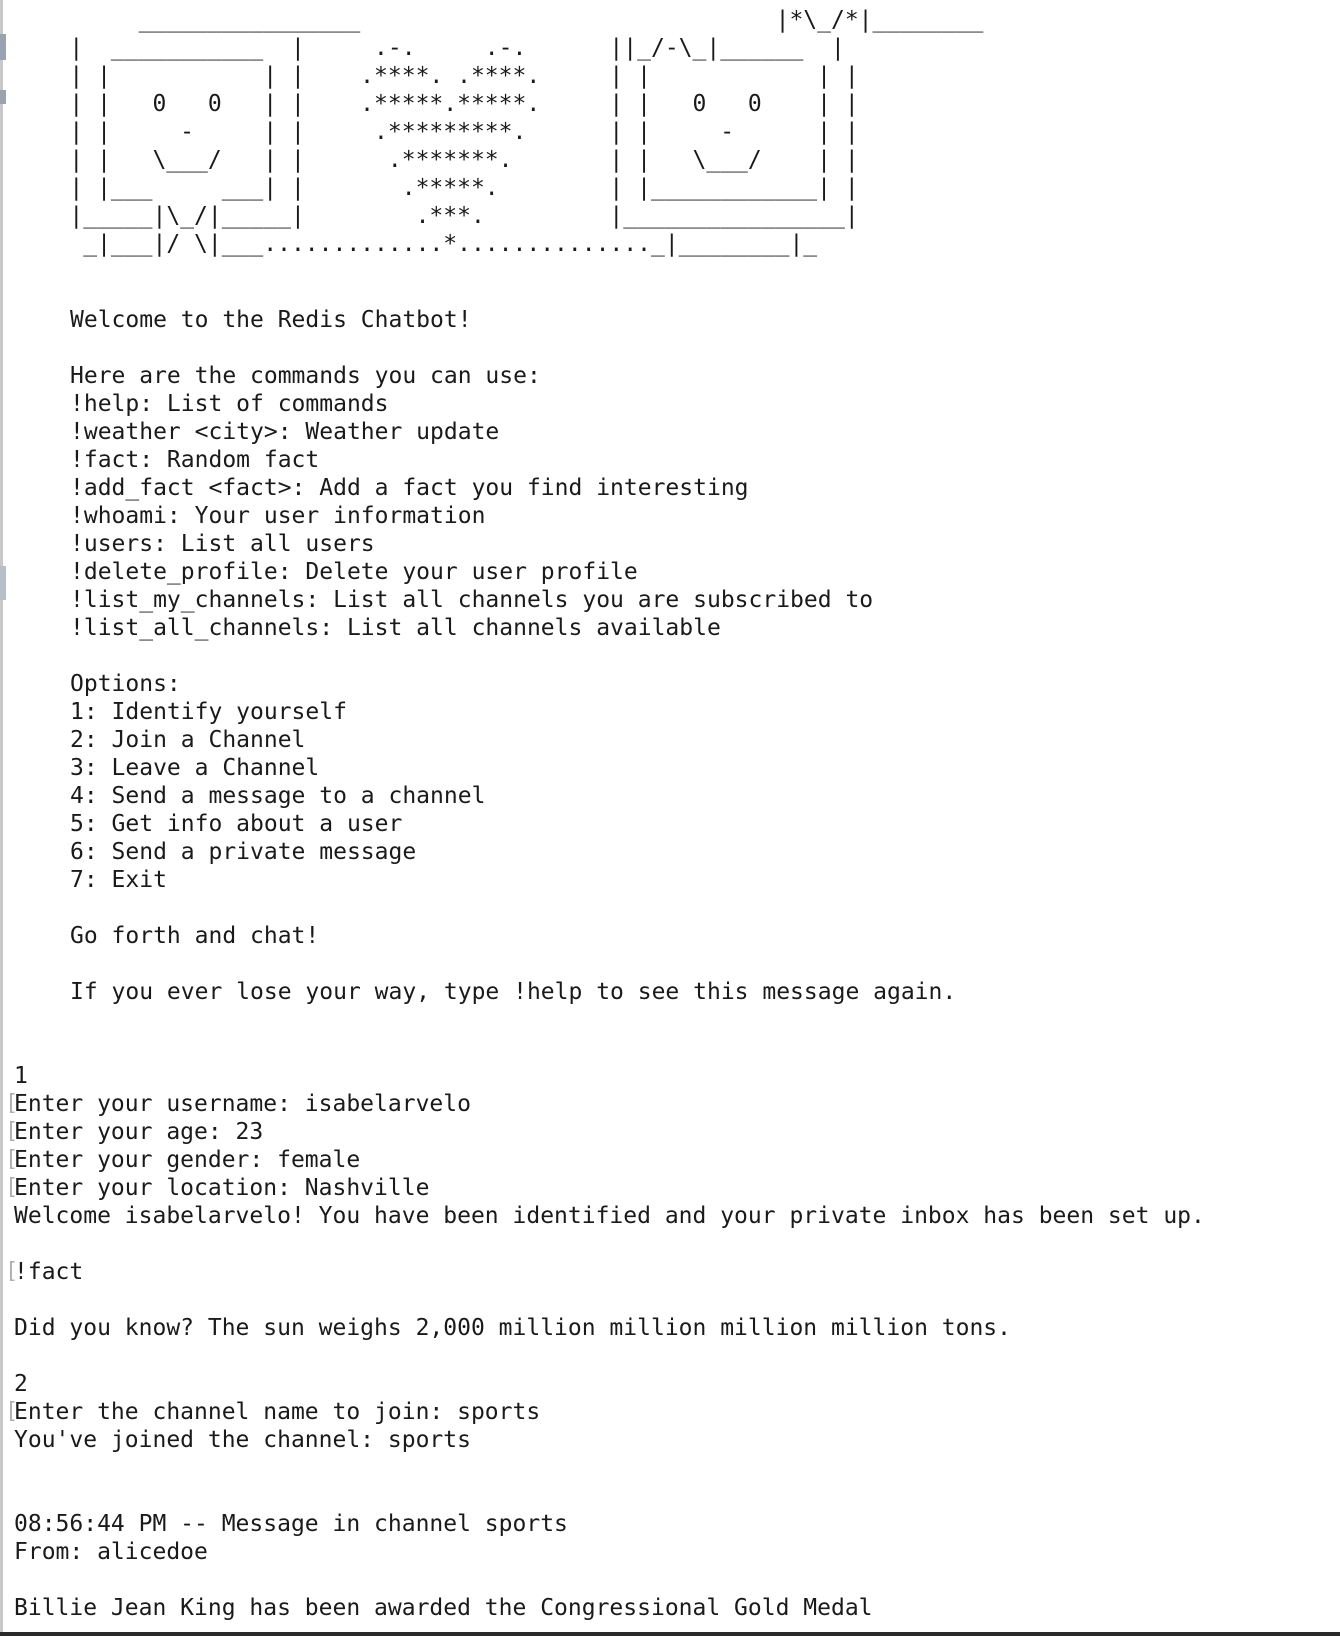 Image resolution: width=1340 pixels, height=1636 pixels. Describe the element at coordinates (669, 1160) in the screenshot. I see `gender-prompt: Enter your gender: female` at that location.